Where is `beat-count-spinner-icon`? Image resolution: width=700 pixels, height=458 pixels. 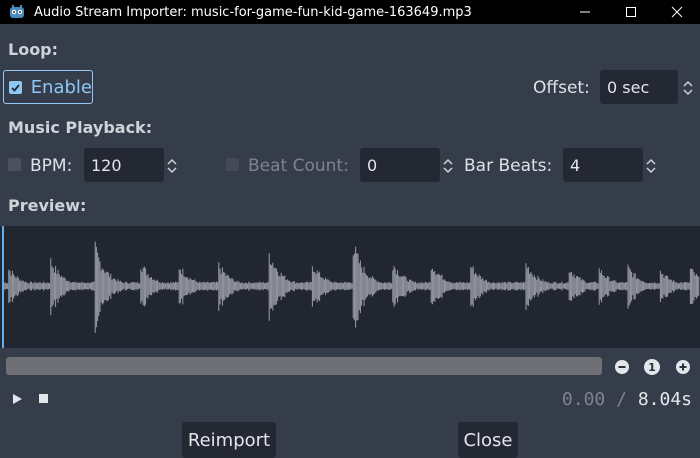 beat-count-spinner-icon is located at coordinates (448, 166).